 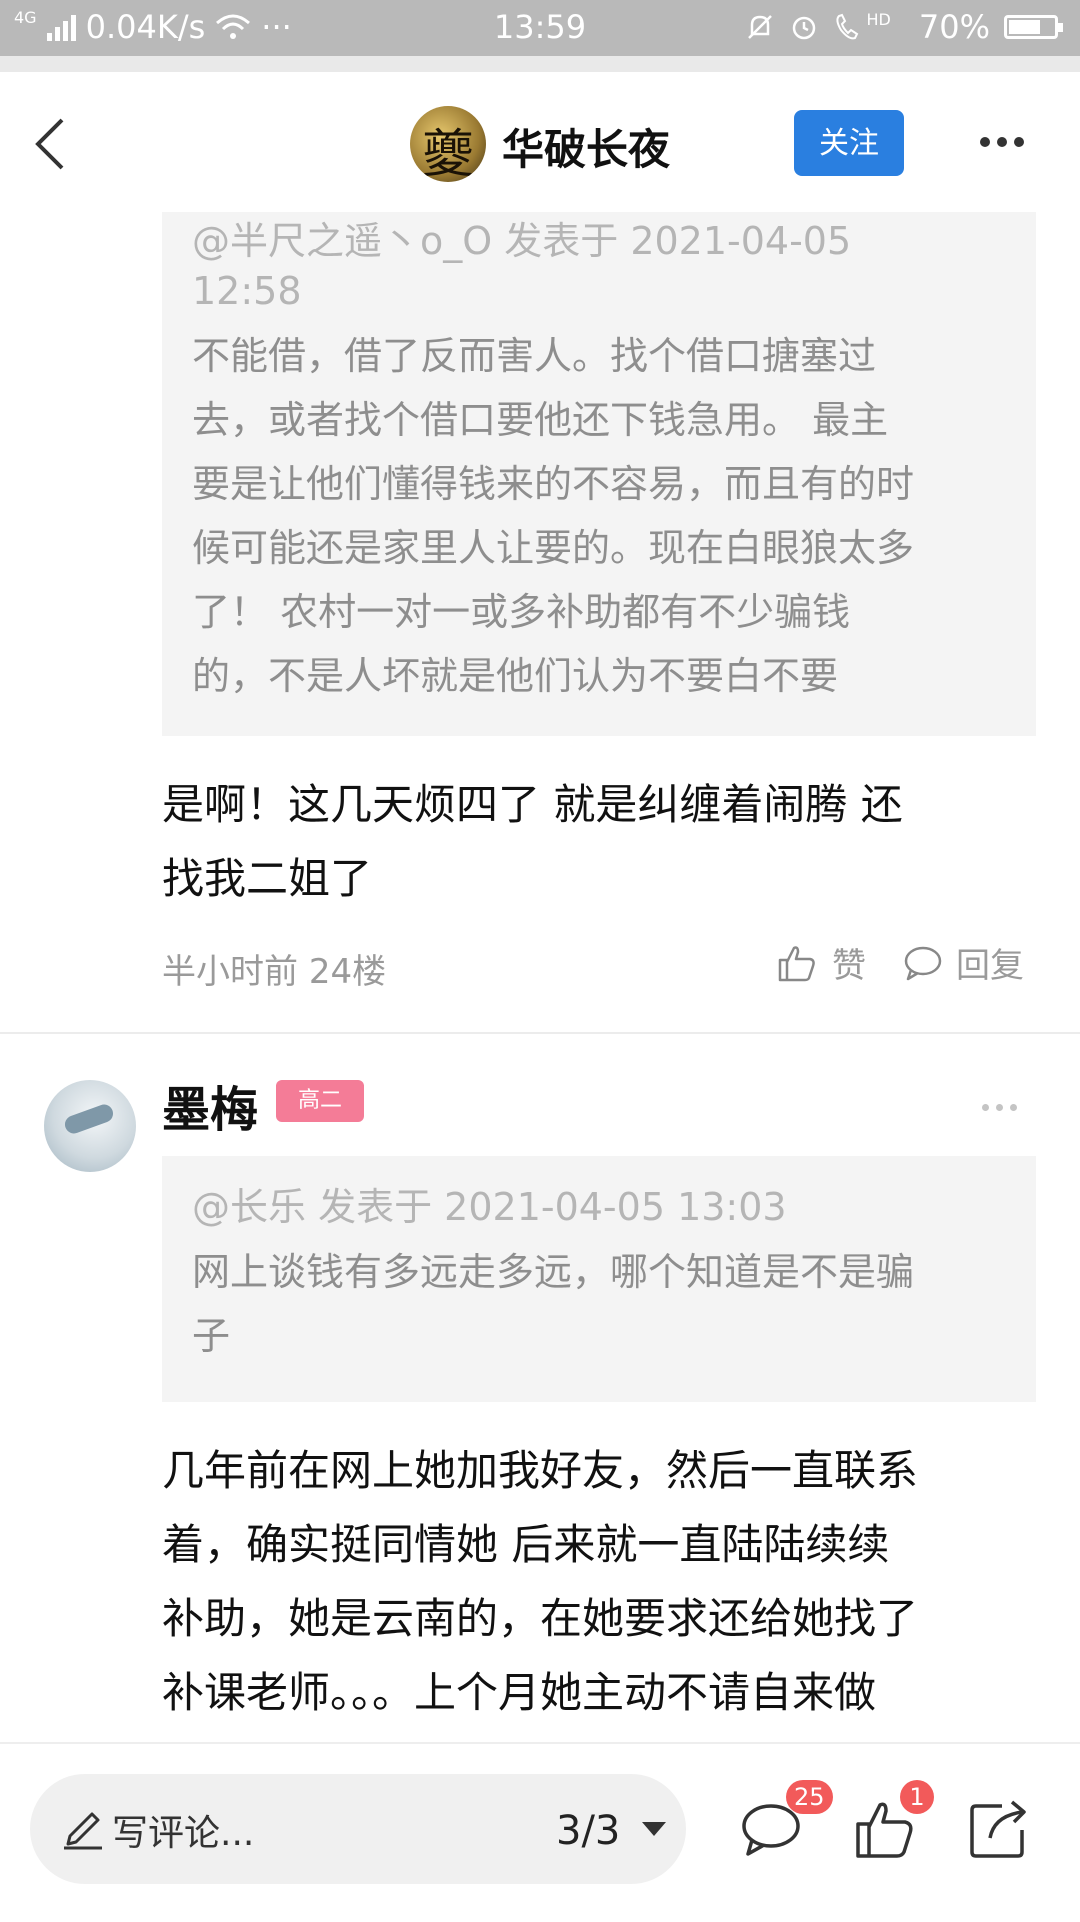 I want to click on quote-line: 去，或者找个借口要他还下钱急用。 最主, so click(x=540, y=420).